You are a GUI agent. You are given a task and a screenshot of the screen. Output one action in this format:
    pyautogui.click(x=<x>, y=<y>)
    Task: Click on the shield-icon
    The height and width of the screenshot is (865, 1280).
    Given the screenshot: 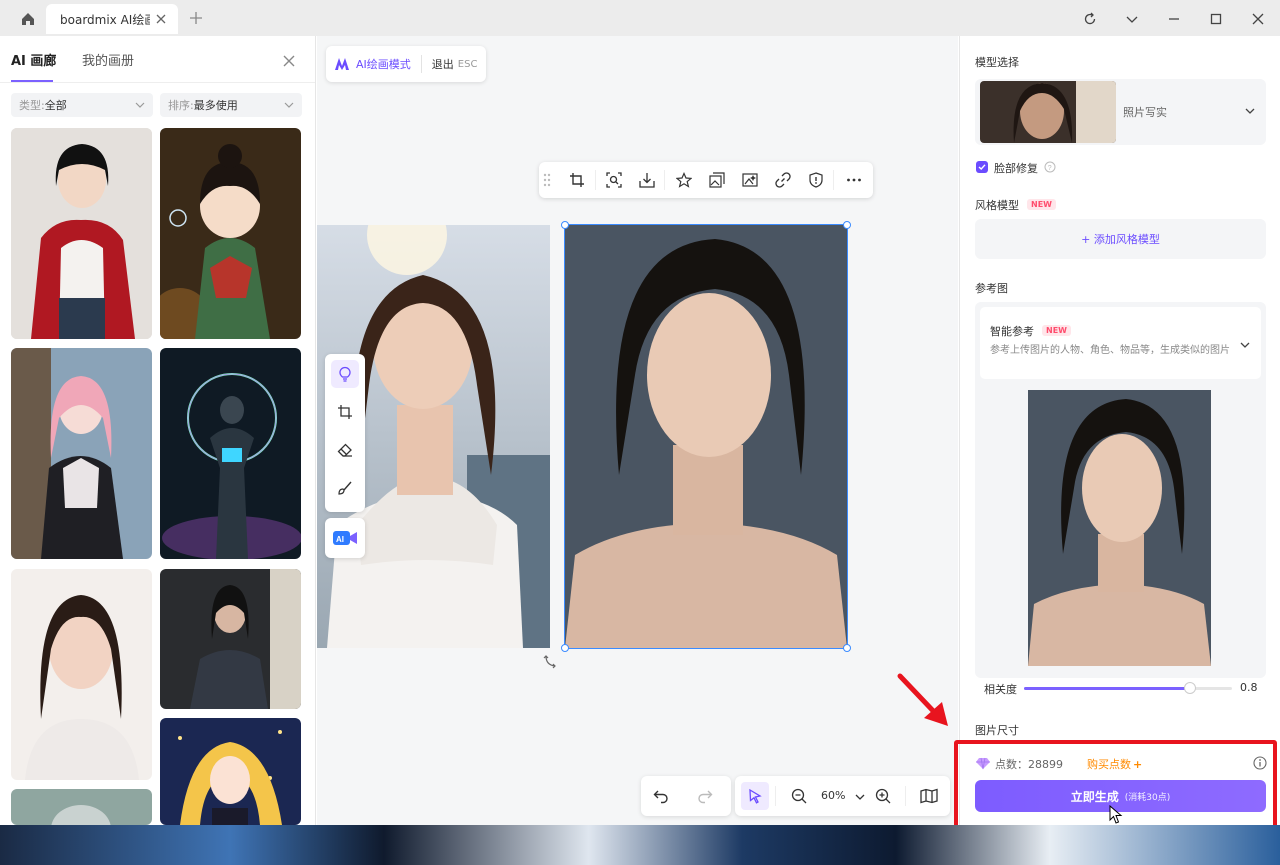 What is the action you would take?
    pyautogui.click(x=816, y=180)
    